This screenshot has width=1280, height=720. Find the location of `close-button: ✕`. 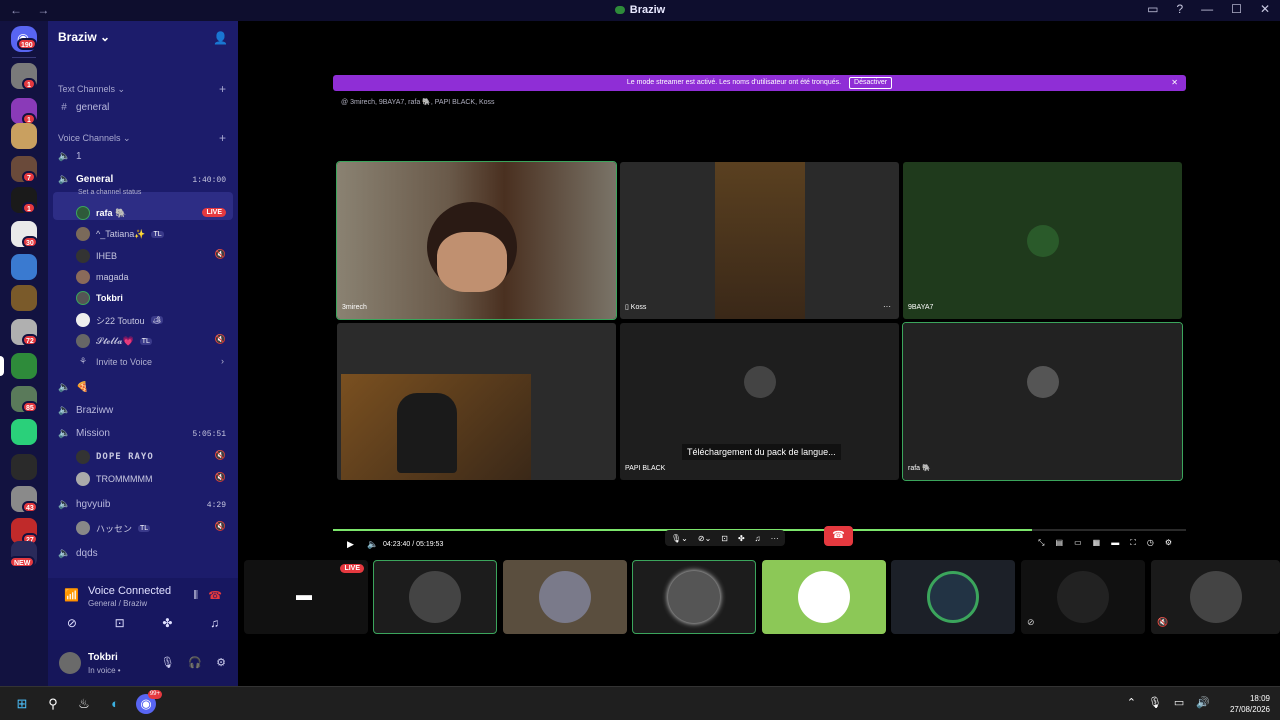

close-button: ✕ is located at coordinates (1265, 9).